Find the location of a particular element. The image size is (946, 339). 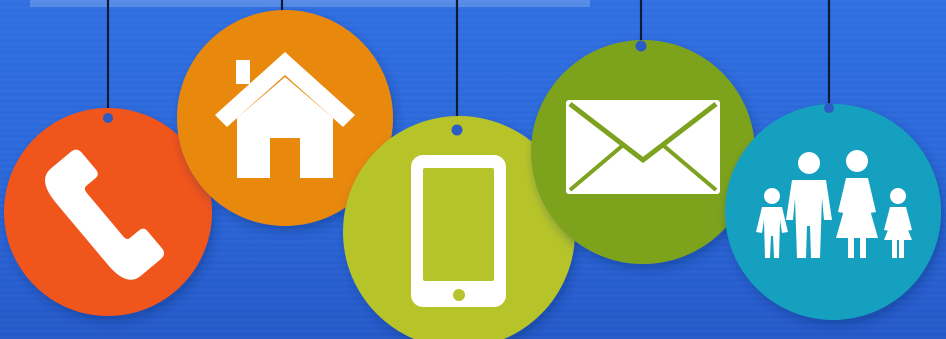

tag-family is located at coordinates (833, 211).